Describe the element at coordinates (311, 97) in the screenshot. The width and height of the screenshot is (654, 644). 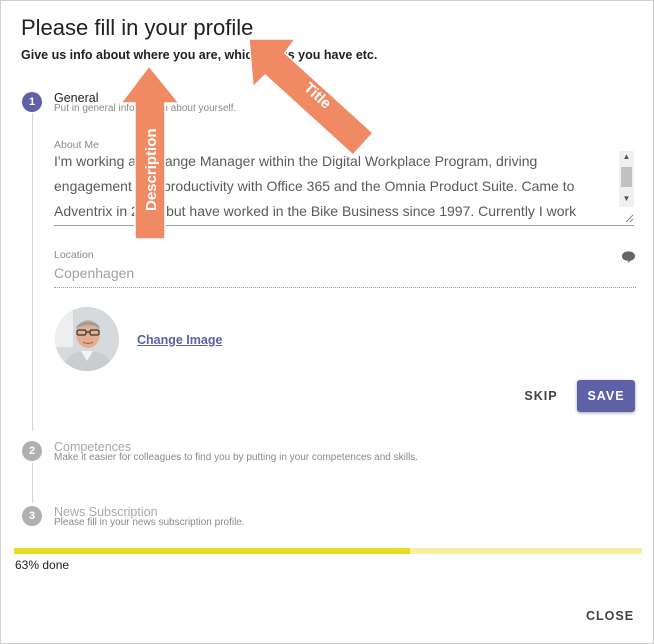
I see `title-callout-arrow: Title` at that location.